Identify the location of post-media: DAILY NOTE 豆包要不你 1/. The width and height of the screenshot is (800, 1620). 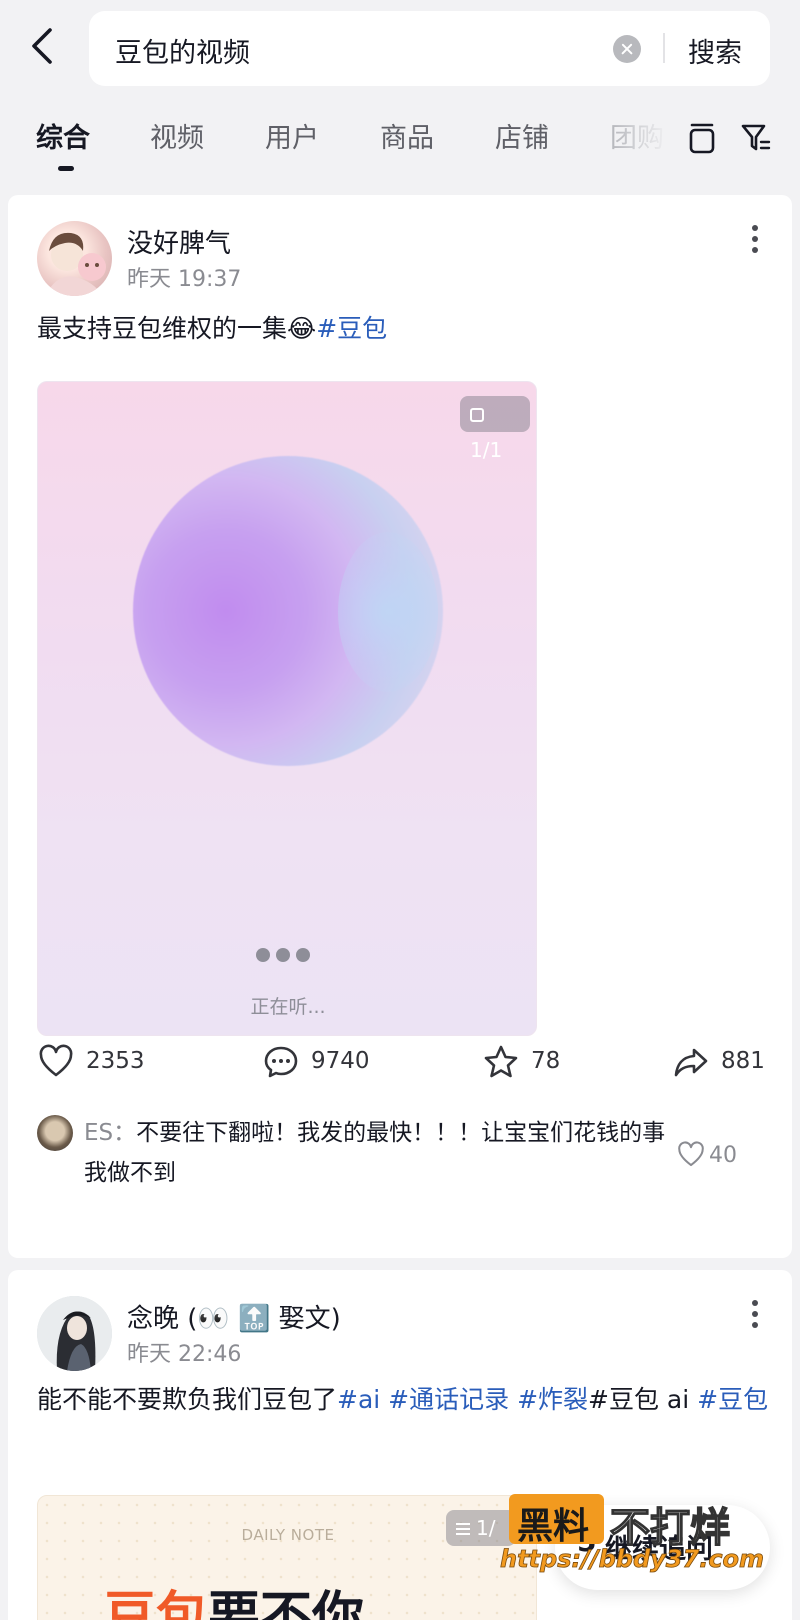
(287, 1557).